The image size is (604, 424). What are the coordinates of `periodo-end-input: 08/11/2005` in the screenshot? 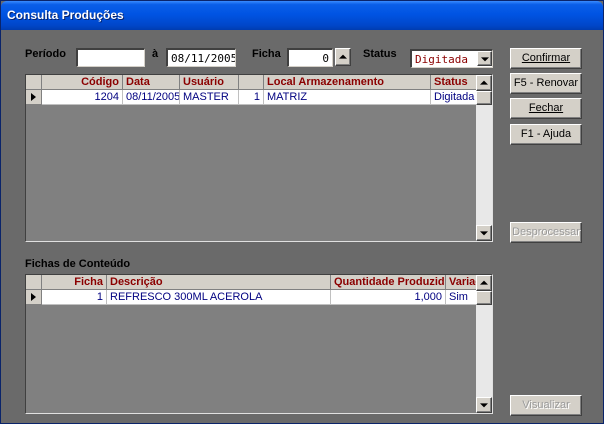 It's located at (201, 57).